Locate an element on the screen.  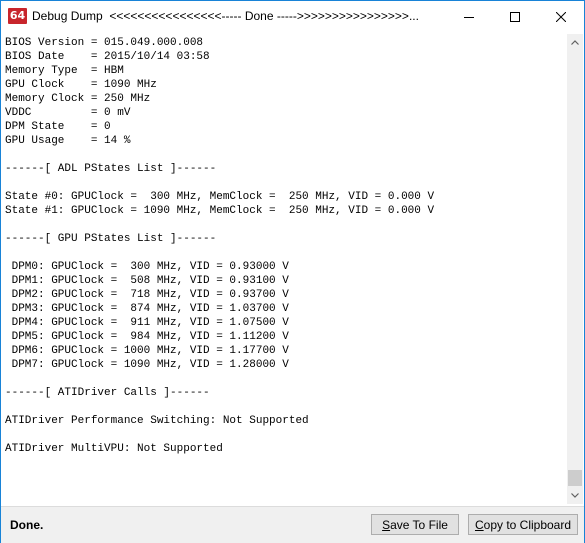
dump-line: ------[ ADL PStates List ]------ is located at coordinates (111, 169).